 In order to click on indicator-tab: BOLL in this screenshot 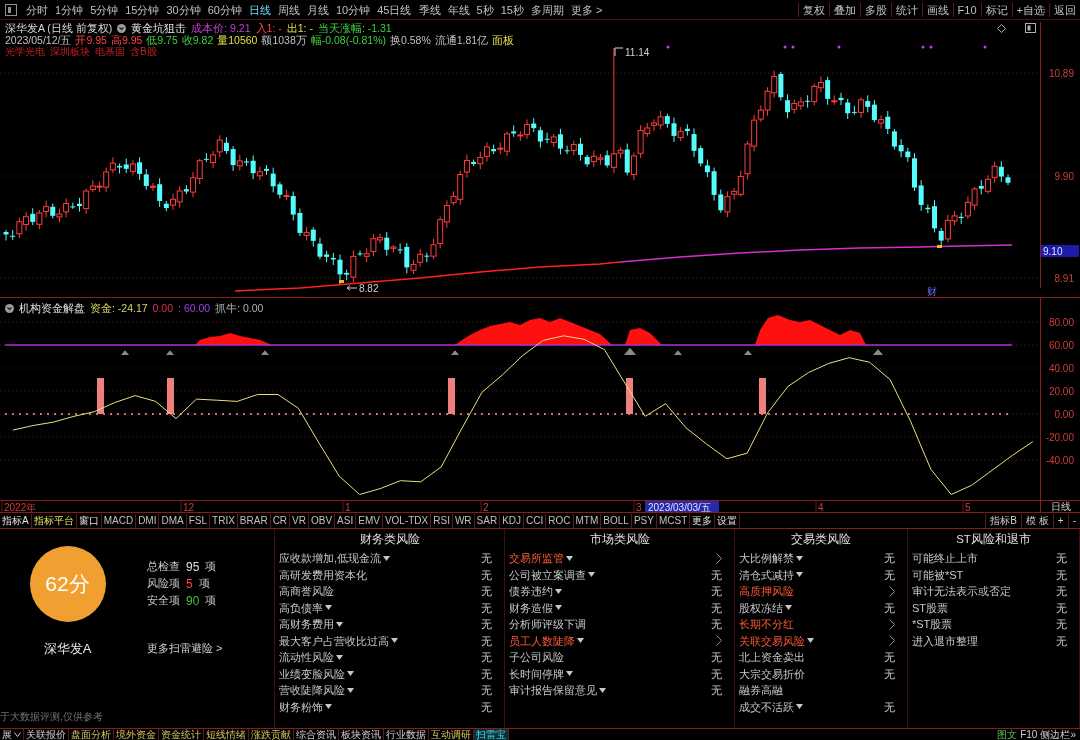, I will do `click(616, 520)`.